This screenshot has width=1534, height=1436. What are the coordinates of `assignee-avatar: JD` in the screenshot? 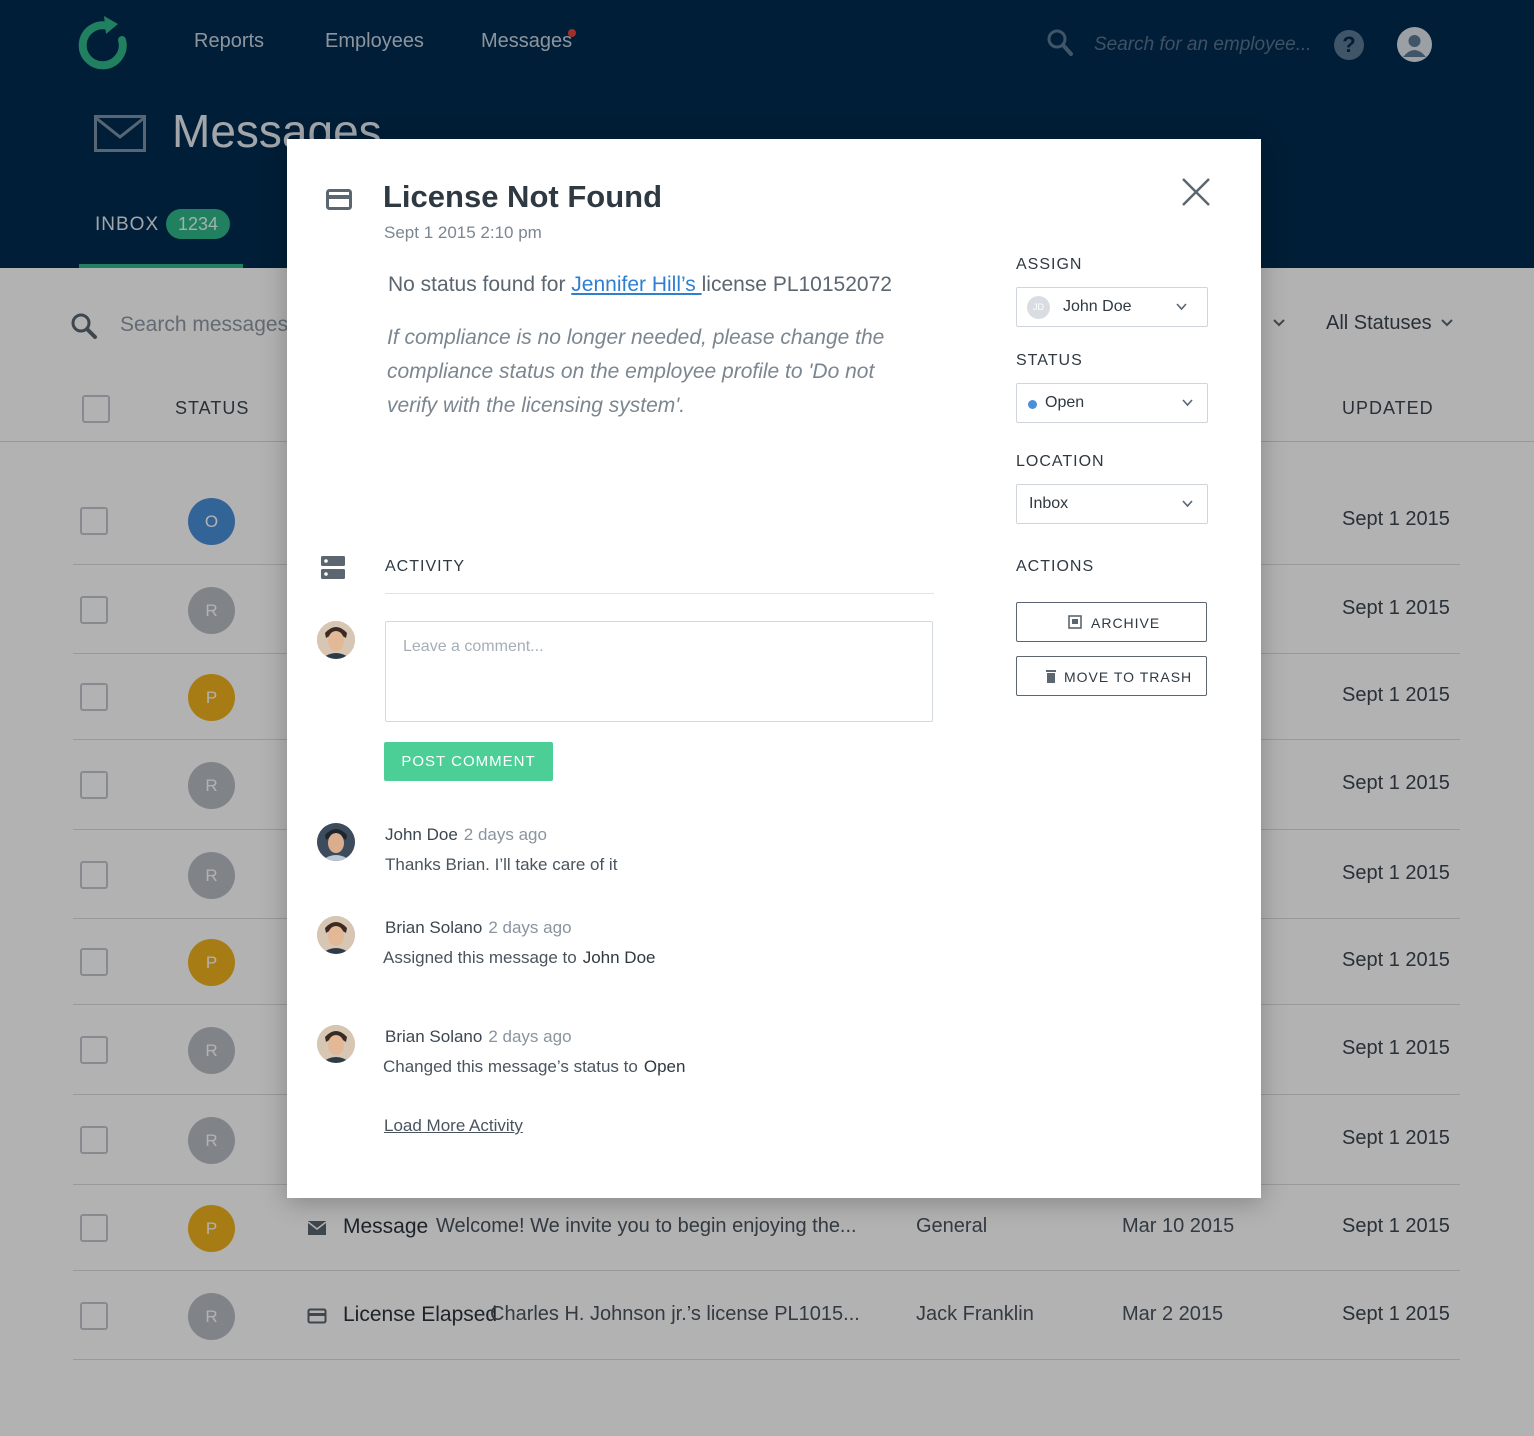 It's located at (1038, 307).